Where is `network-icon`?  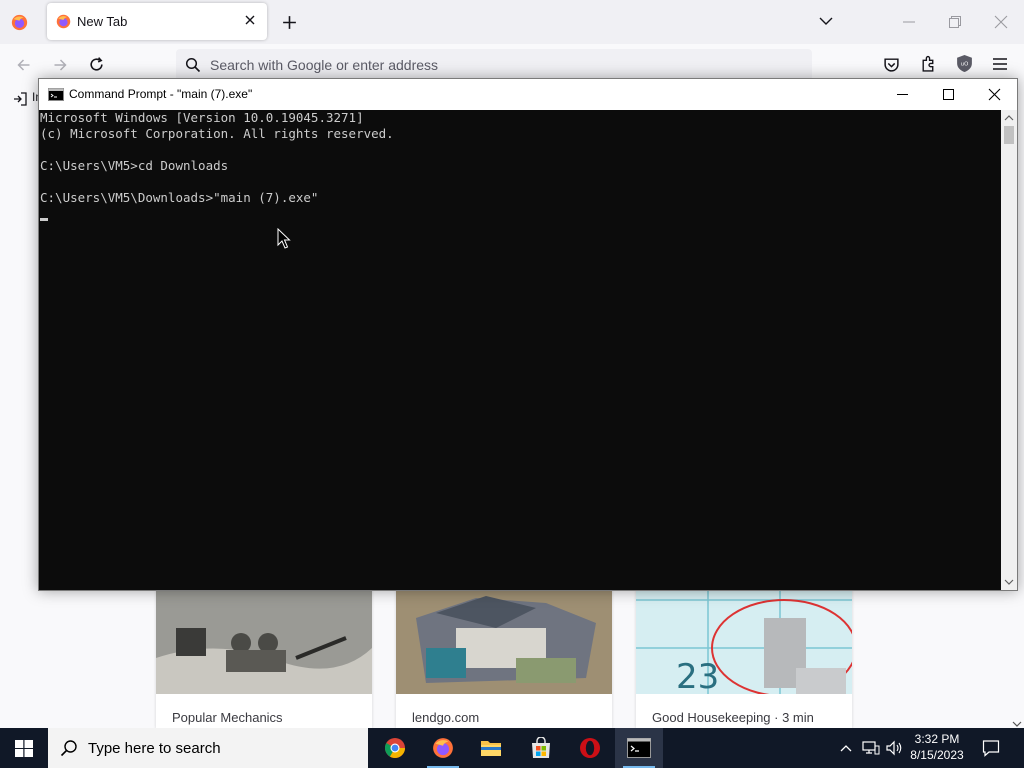
network-icon is located at coordinates (871, 748).